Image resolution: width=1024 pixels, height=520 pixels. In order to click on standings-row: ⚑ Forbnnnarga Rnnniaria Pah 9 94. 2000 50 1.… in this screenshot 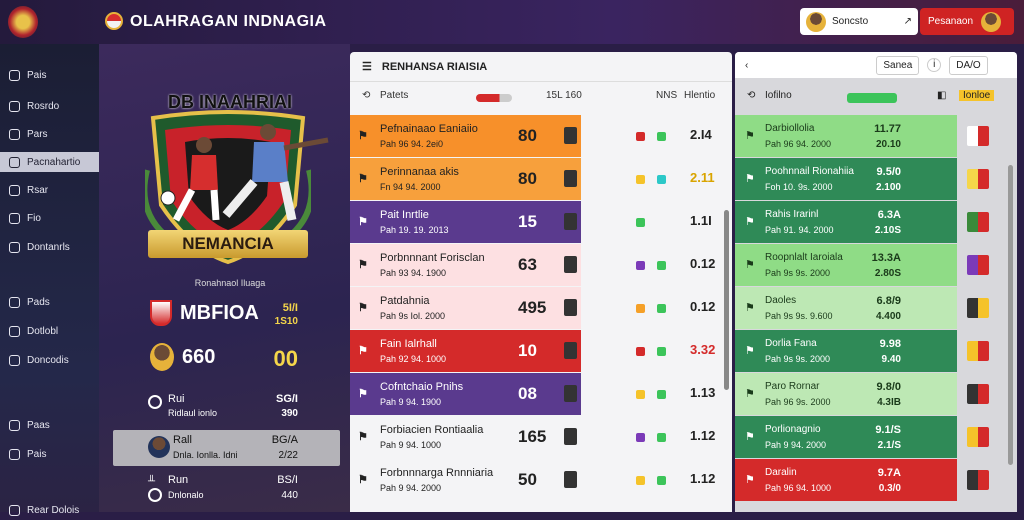, I will do `click(536, 480)`.